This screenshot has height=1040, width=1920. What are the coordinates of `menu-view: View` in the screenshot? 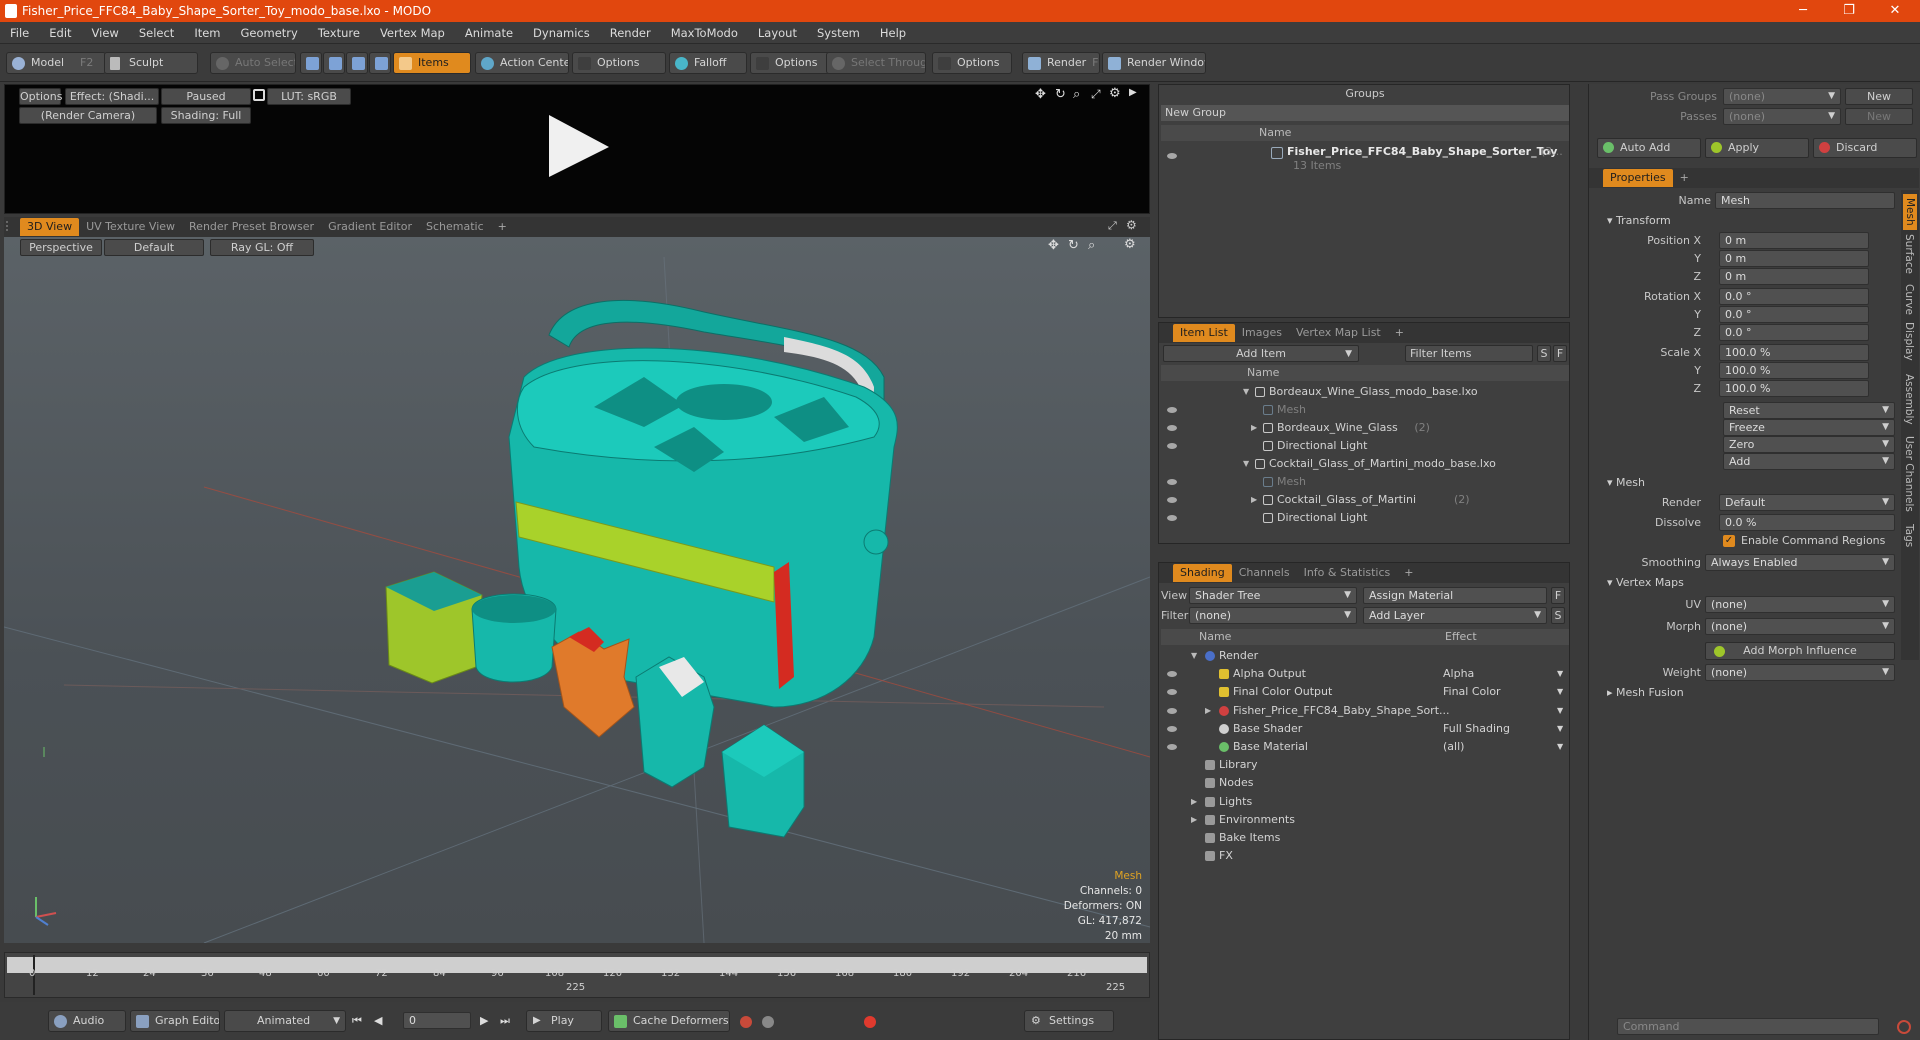 It's located at (105, 33).